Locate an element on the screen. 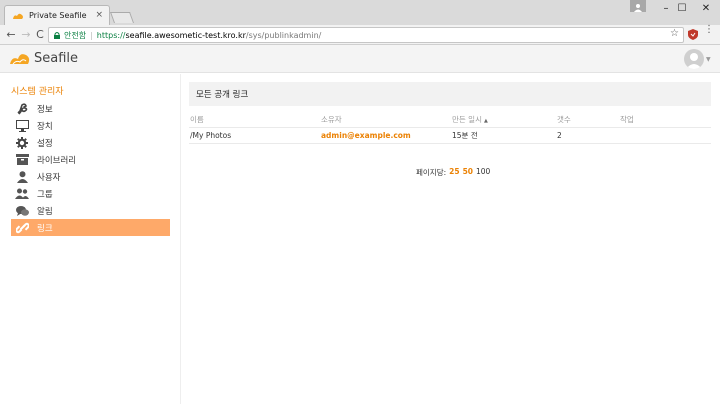  profile-icon is located at coordinates (638, 8).